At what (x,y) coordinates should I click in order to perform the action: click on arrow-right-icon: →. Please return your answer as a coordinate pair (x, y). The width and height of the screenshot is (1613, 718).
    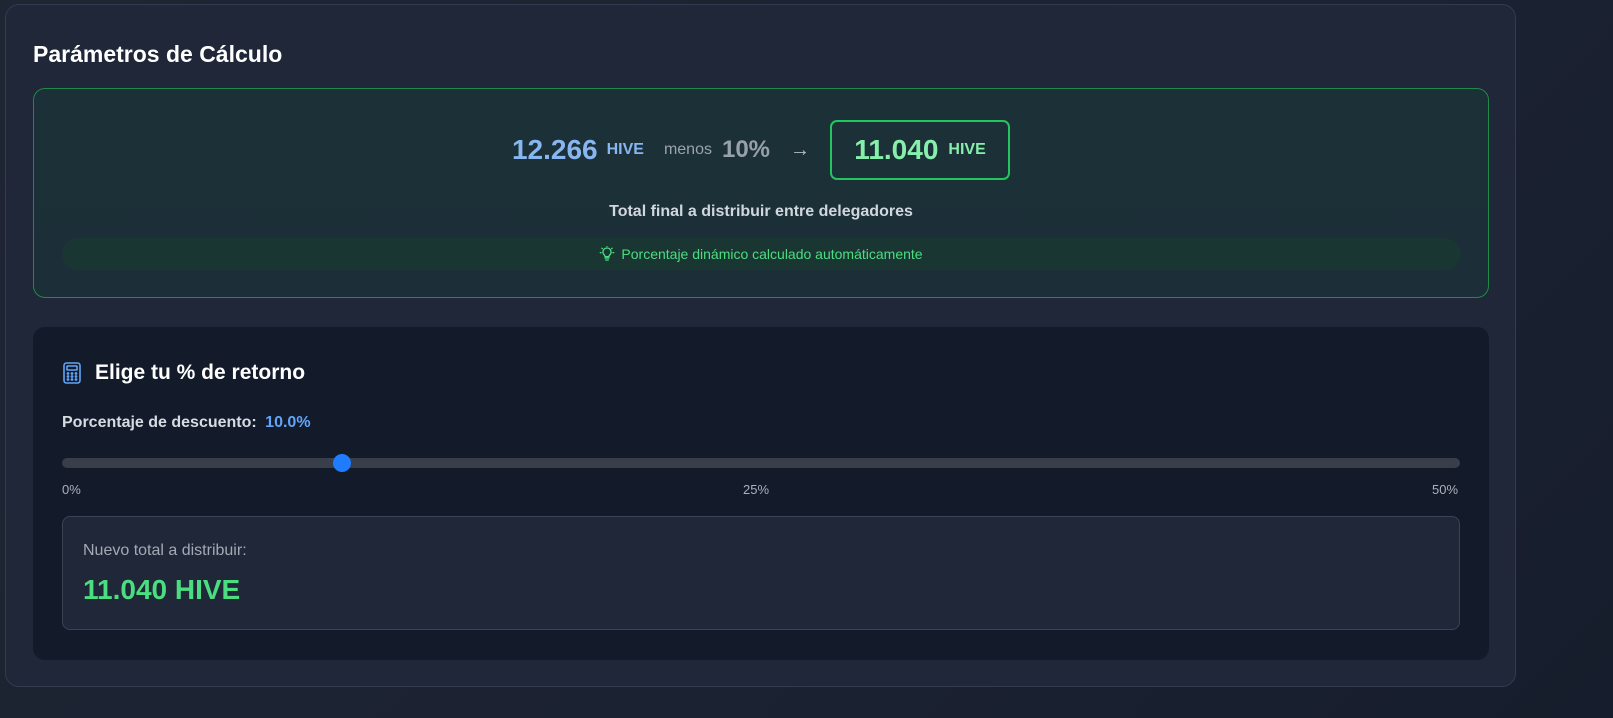
    Looking at the image, I should click on (800, 149).